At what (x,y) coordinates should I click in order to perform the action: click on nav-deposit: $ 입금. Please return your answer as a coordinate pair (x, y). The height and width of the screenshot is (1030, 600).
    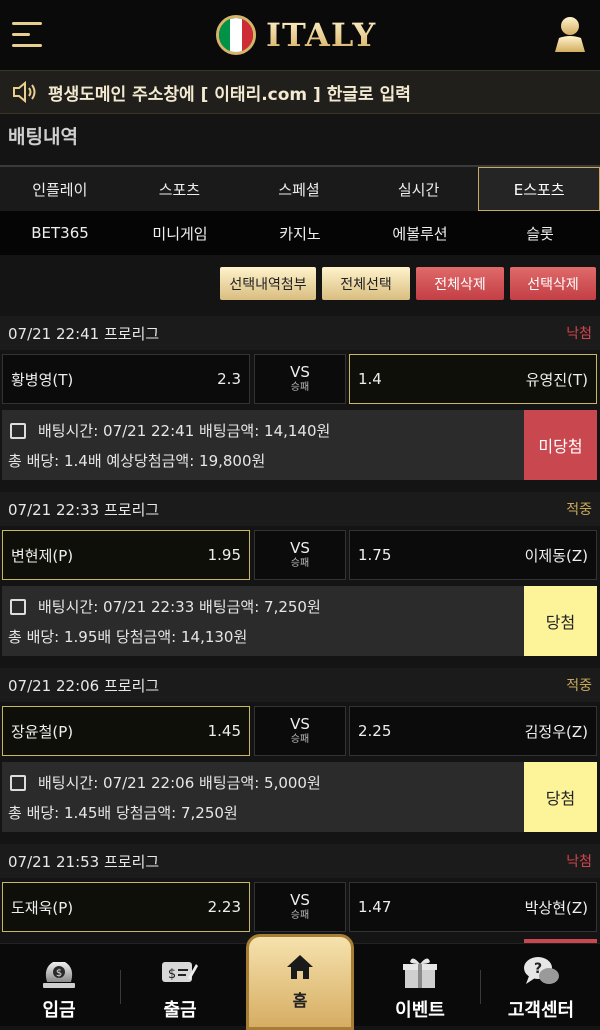
    Looking at the image, I should click on (59, 985).